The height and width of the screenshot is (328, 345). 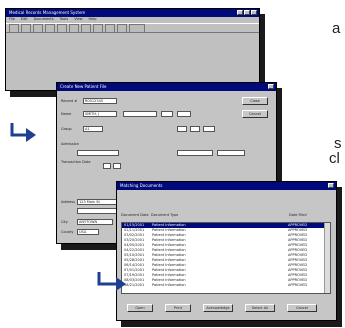 What do you see at coordinates (178, 308) in the screenshot?
I see `print-button: Print` at bounding box center [178, 308].